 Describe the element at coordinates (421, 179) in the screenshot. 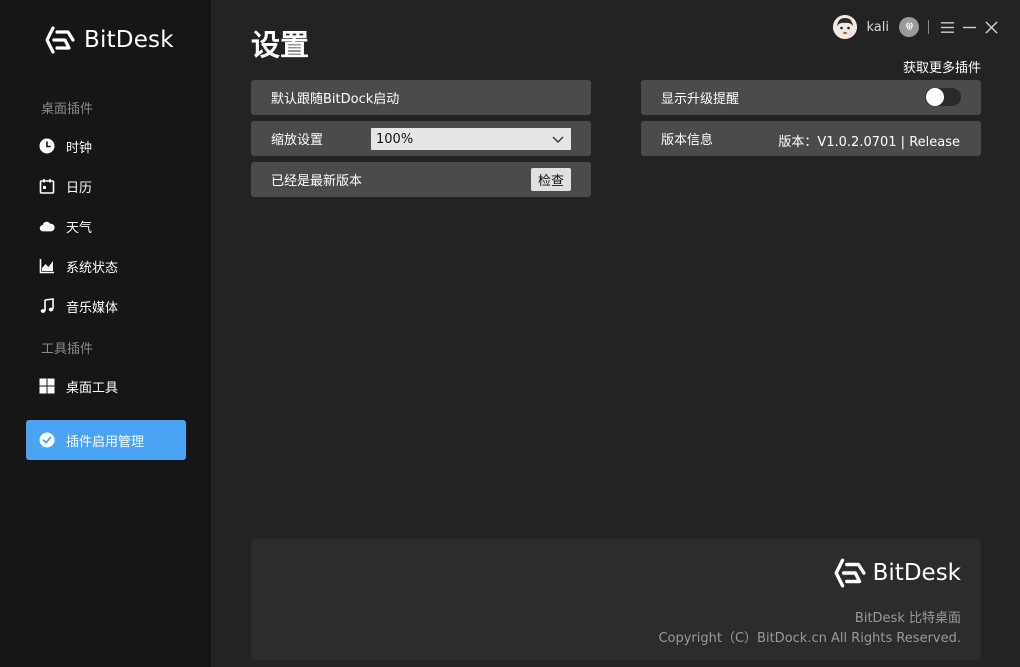

I see `setting-row-update: 已经是最新版本 检查` at that location.